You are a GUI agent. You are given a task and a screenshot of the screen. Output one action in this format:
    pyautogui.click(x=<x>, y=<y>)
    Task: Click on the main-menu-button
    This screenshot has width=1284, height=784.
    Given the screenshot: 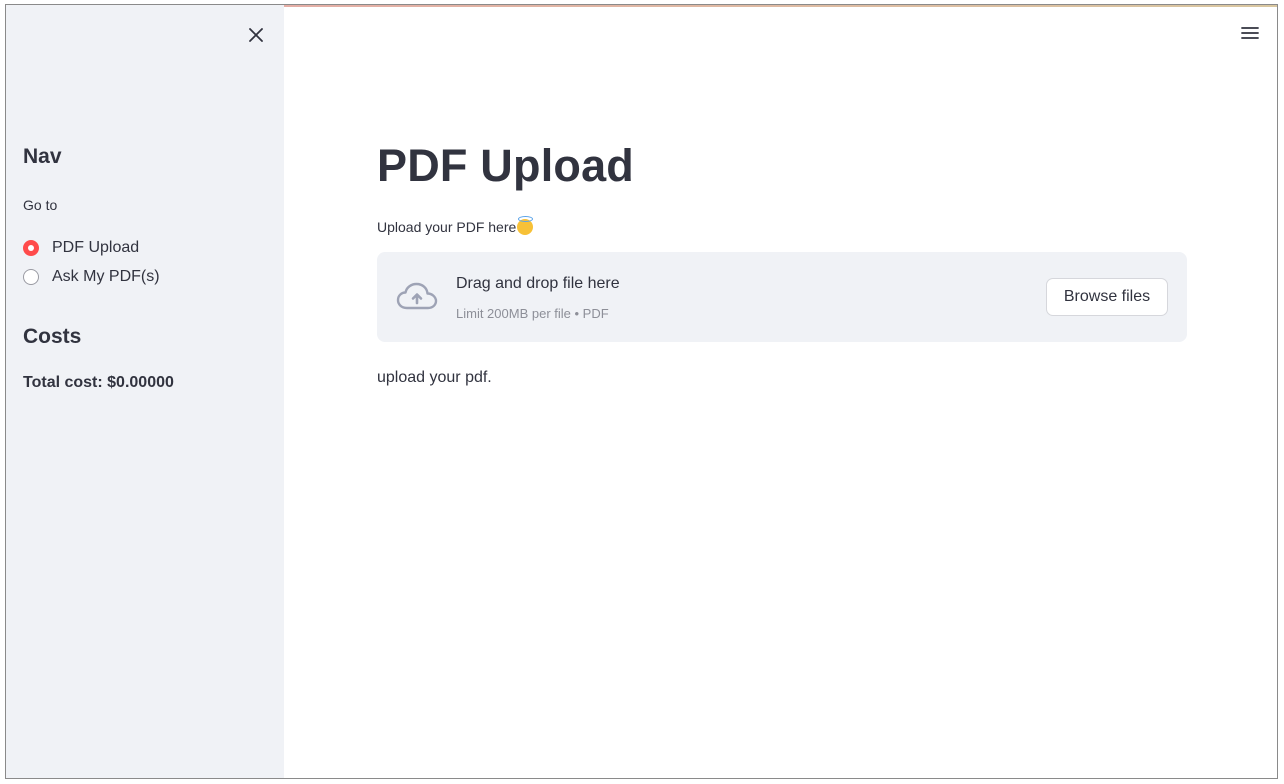 What is the action you would take?
    pyautogui.click(x=1250, y=33)
    